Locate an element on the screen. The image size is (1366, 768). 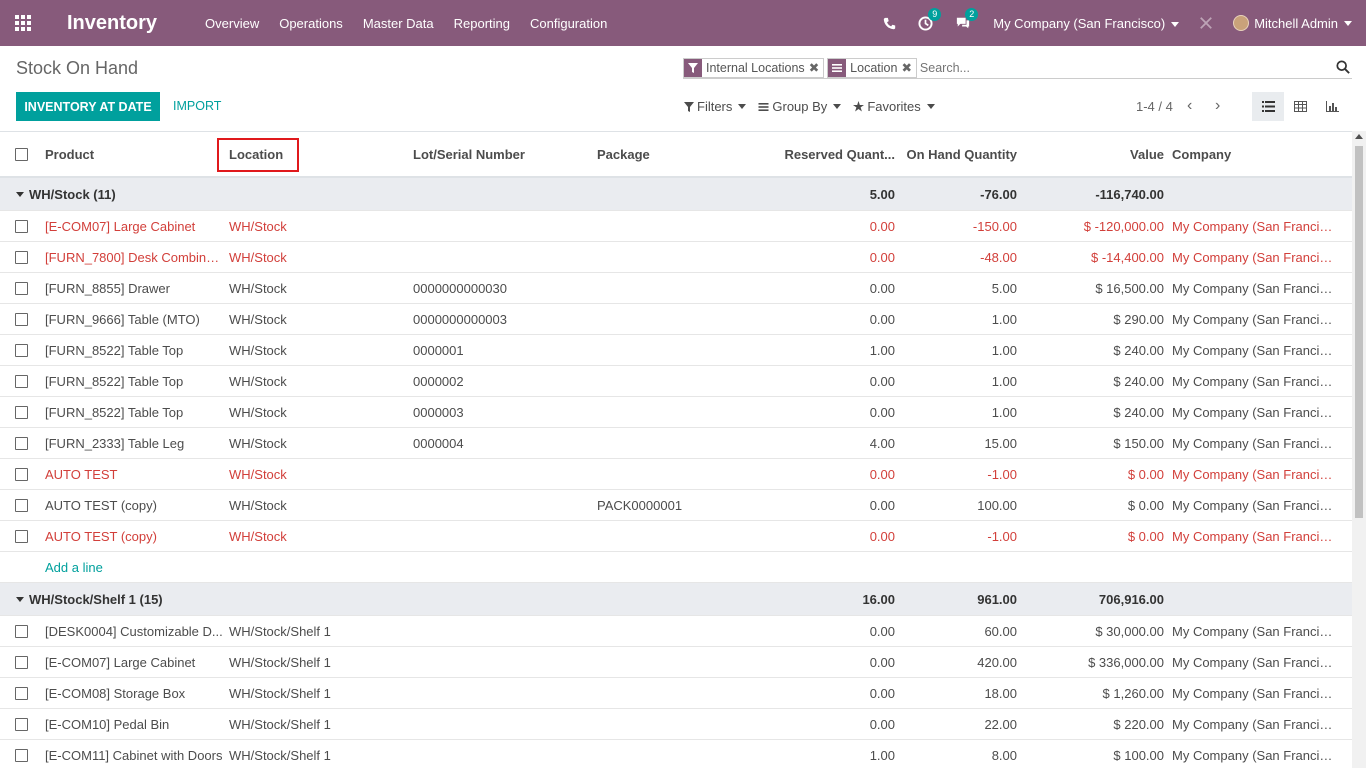
column-header-product: Product is located at coordinates (134, 154).